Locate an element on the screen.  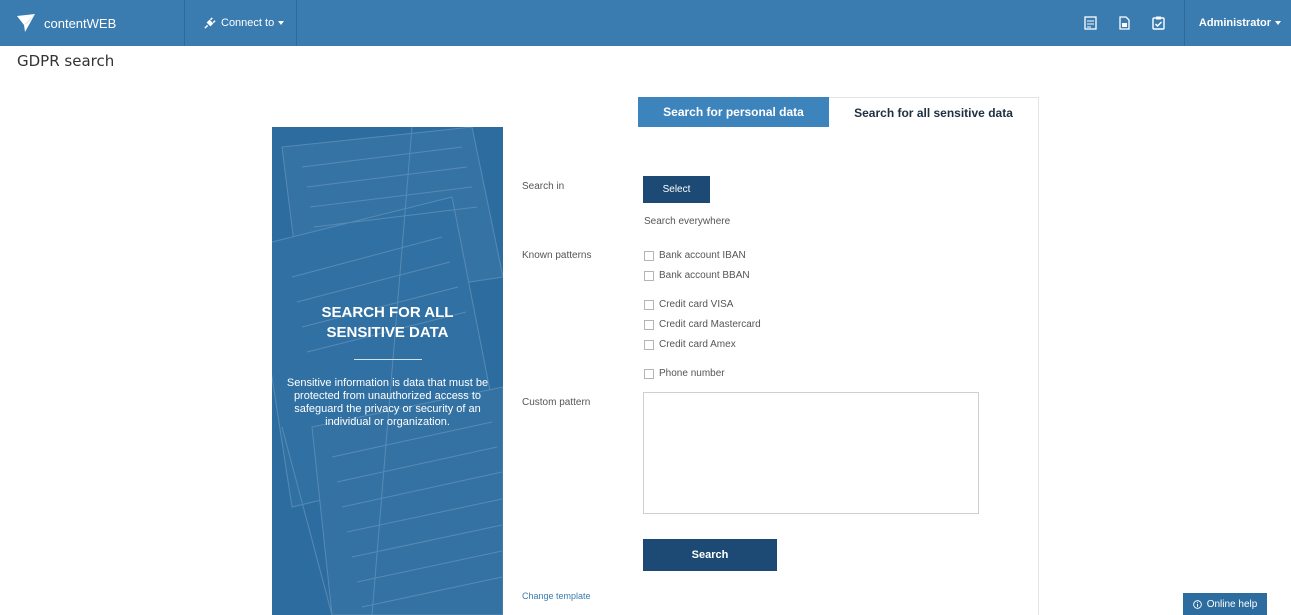
tab-sensitive-data: Search for all sensitive data is located at coordinates (934, 112).